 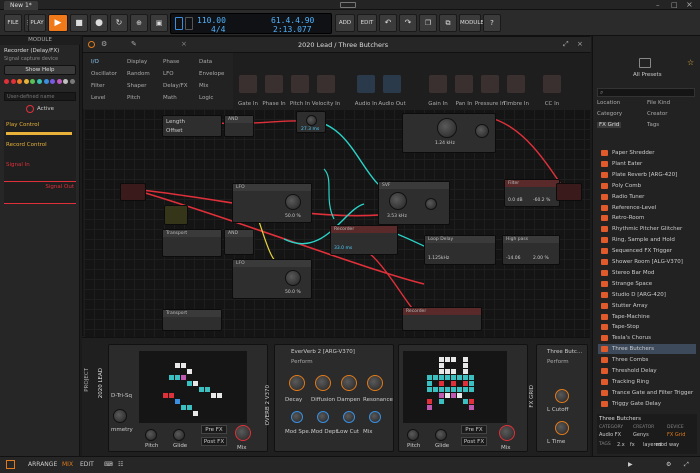 I want to click on edit-button: EDIT, so click(x=367, y=23).